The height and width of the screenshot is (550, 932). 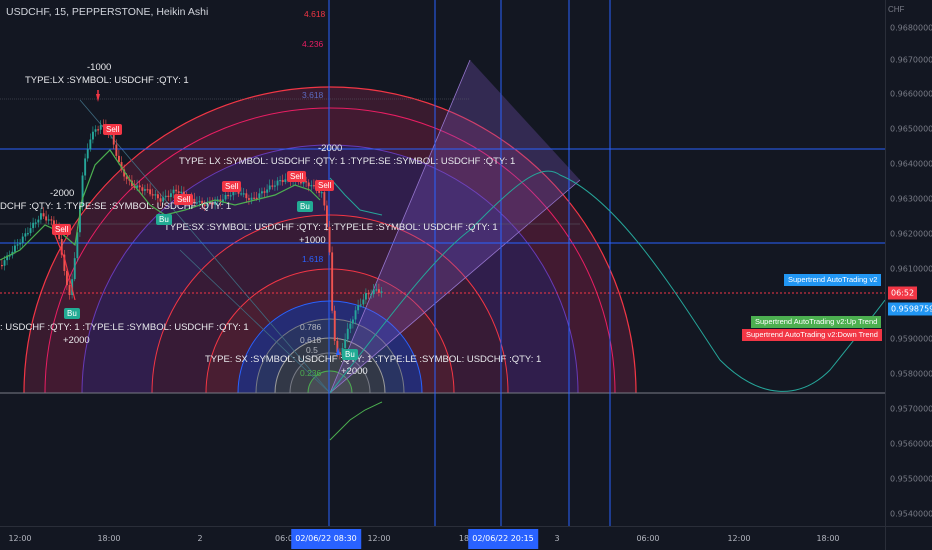 I want to click on price-tick: 0.9590000, so click(x=911, y=339).